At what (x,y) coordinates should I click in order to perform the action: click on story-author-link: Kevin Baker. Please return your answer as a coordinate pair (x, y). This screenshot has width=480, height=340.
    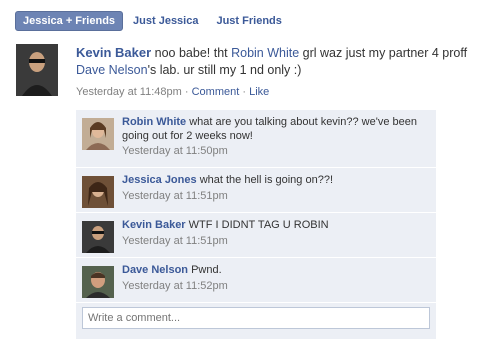
    Looking at the image, I should click on (113, 52).